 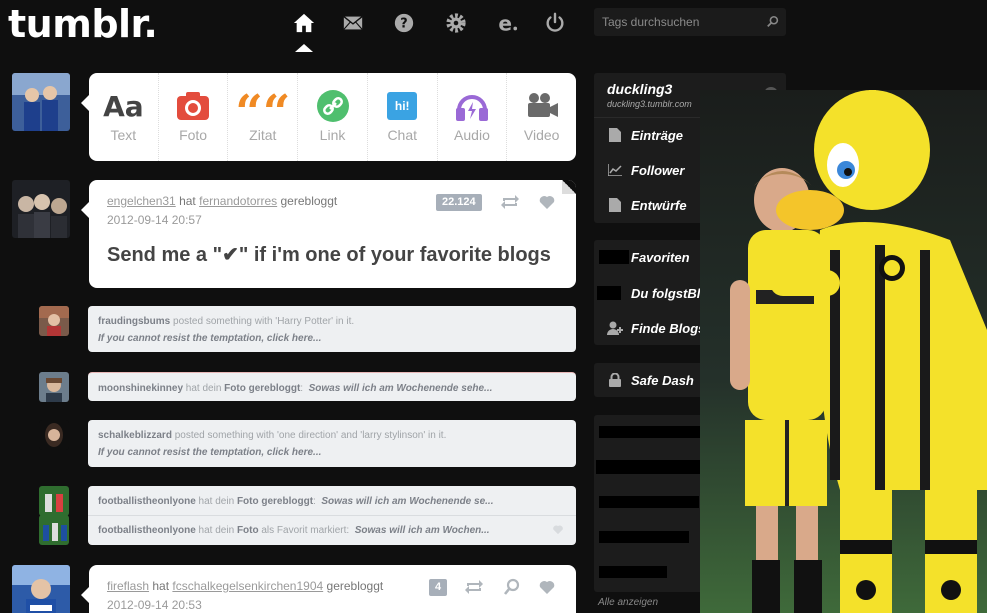 I want to click on post-source-link: fcschalkegelsenkirchen1904, so click(x=247, y=586).